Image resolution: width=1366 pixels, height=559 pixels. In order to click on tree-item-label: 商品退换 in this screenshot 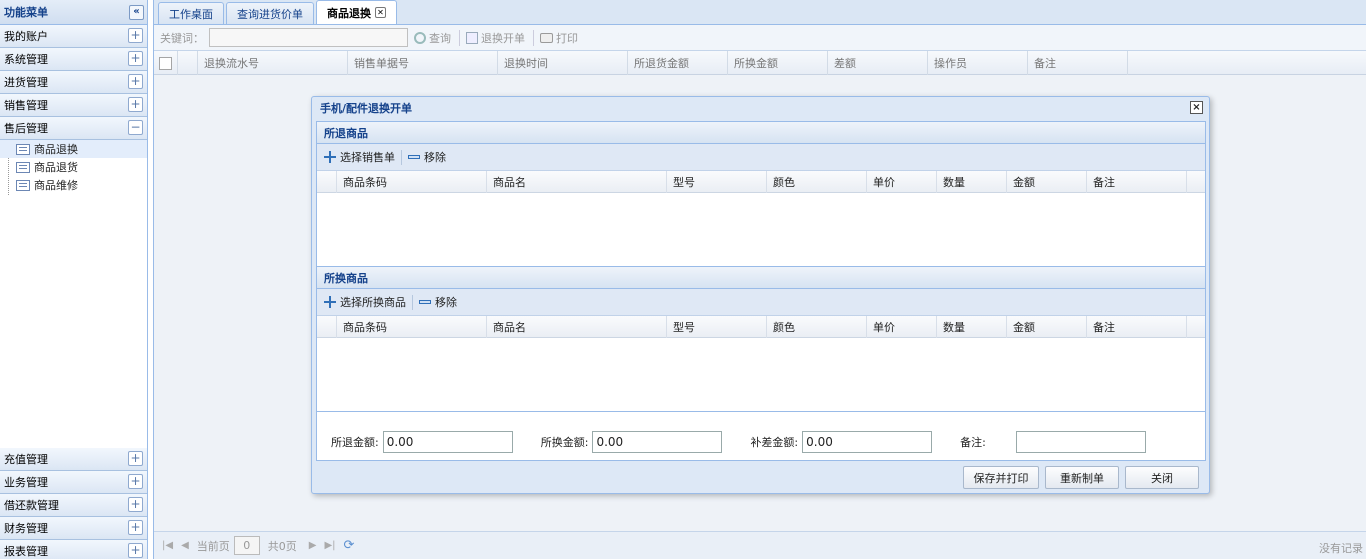, I will do `click(56, 149)`.